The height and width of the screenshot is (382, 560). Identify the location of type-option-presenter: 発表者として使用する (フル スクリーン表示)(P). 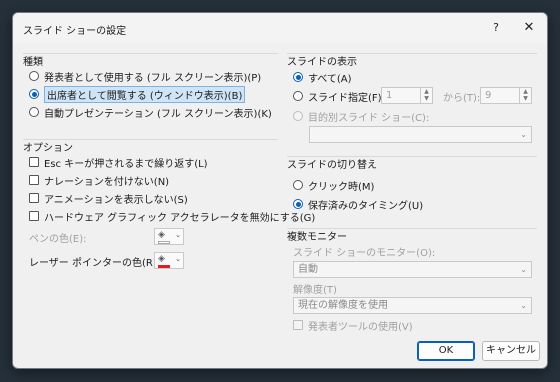
(145, 76).